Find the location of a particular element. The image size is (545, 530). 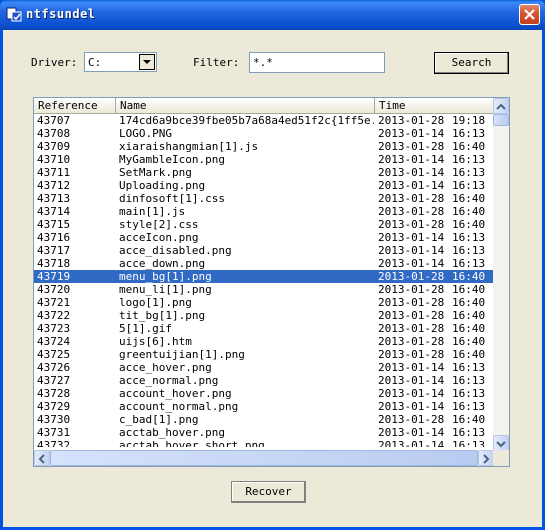

row-name: xiaraishangmian[1].js is located at coordinates (189, 146).